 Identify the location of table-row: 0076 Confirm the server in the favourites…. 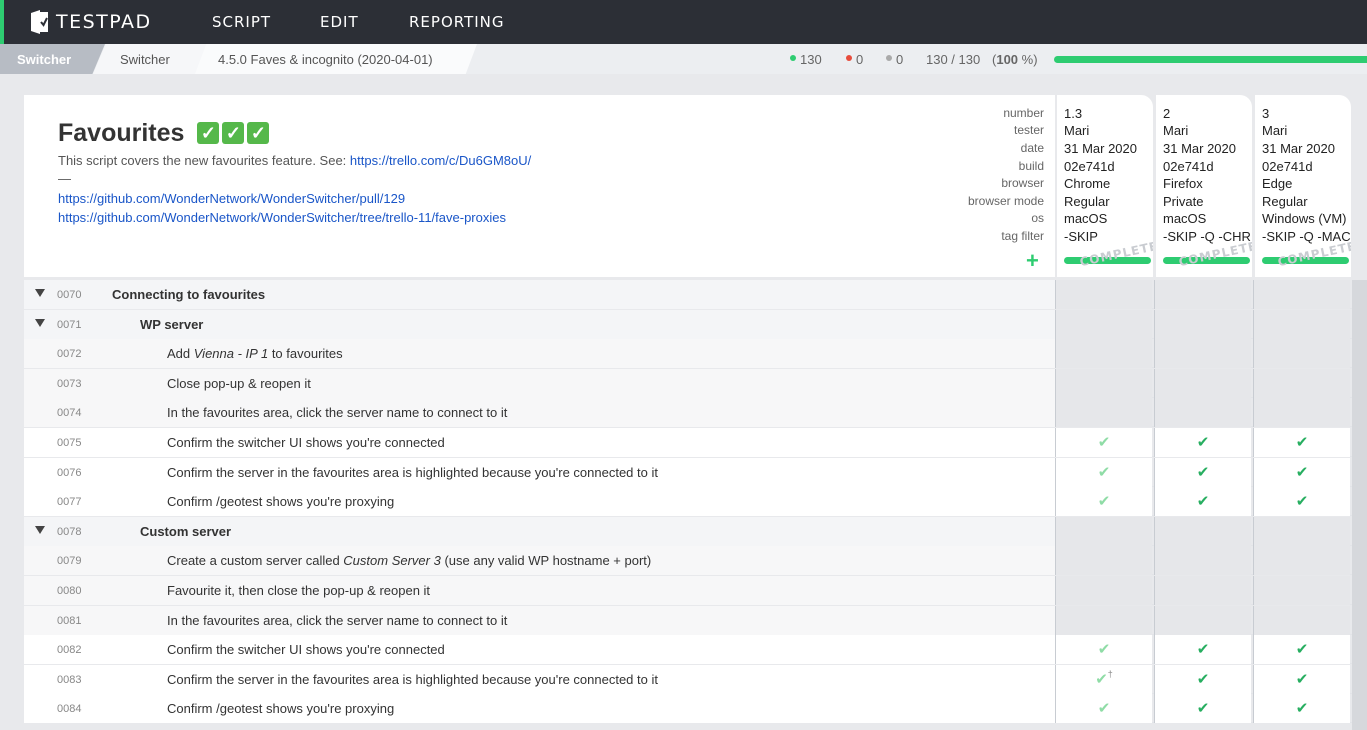
(695, 472).